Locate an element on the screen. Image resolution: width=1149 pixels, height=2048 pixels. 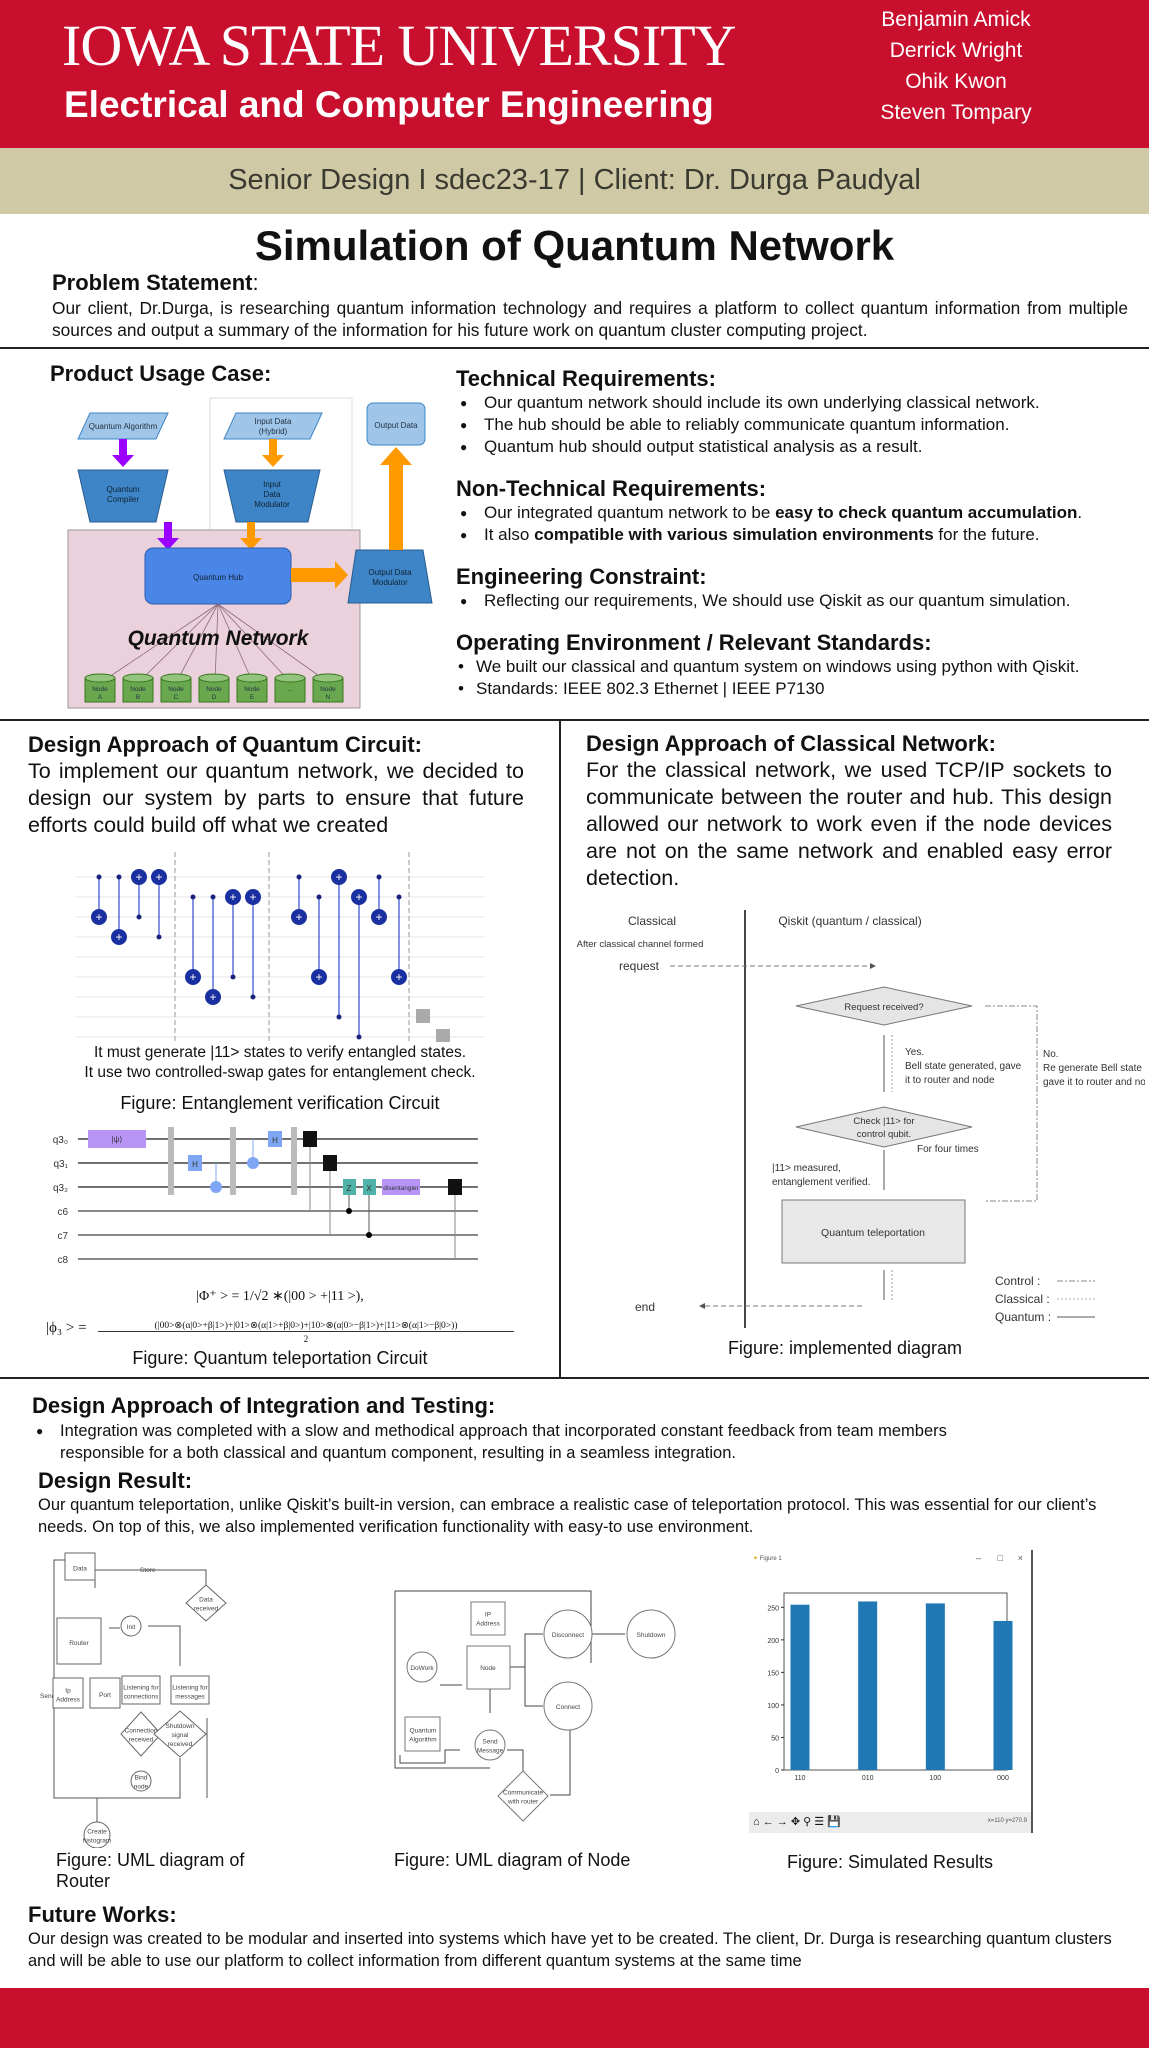
check-decision is located at coordinates (884, 1127).